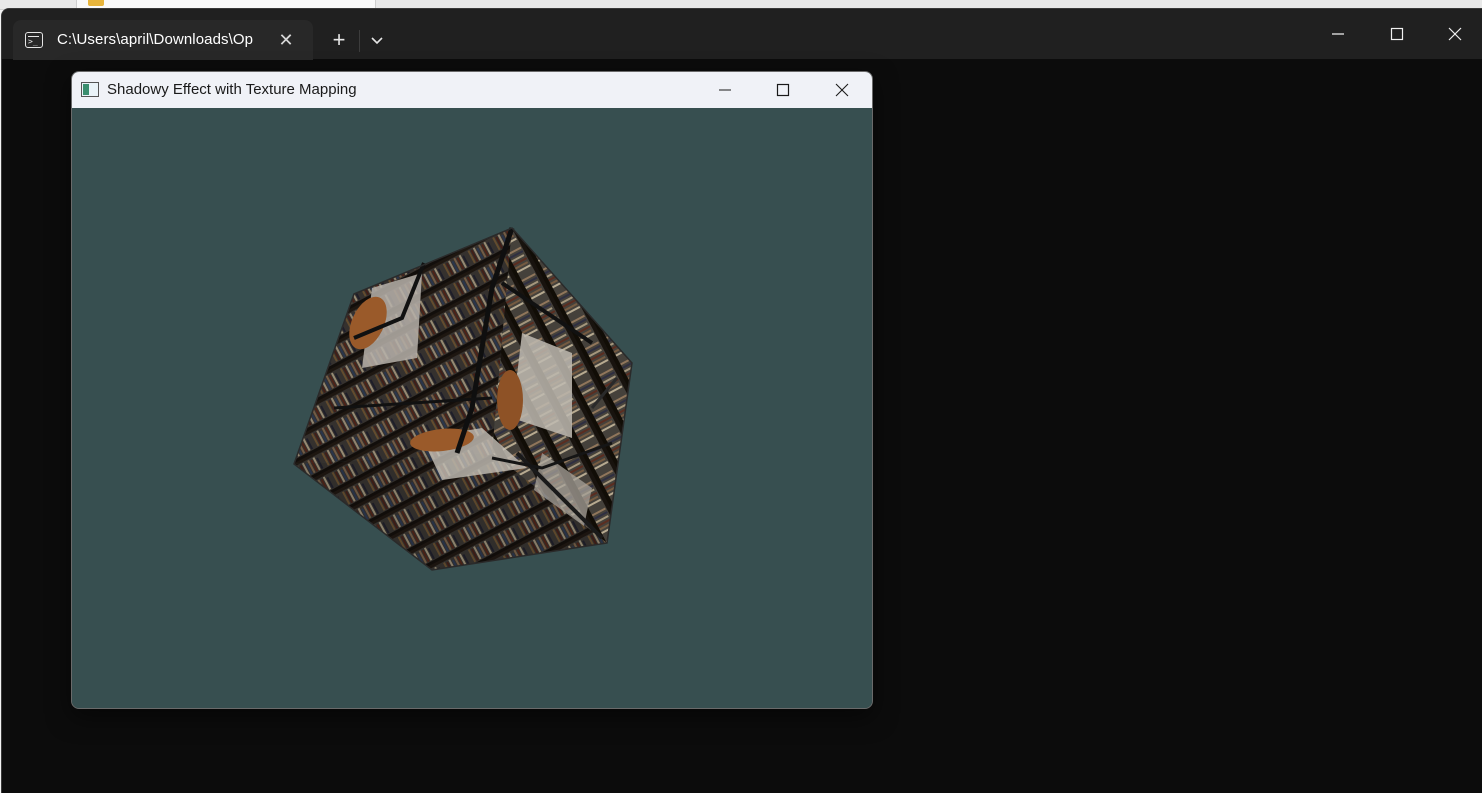 This screenshot has width=1482, height=793. Describe the element at coordinates (463, 399) in the screenshot. I see `textured-cube` at that location.